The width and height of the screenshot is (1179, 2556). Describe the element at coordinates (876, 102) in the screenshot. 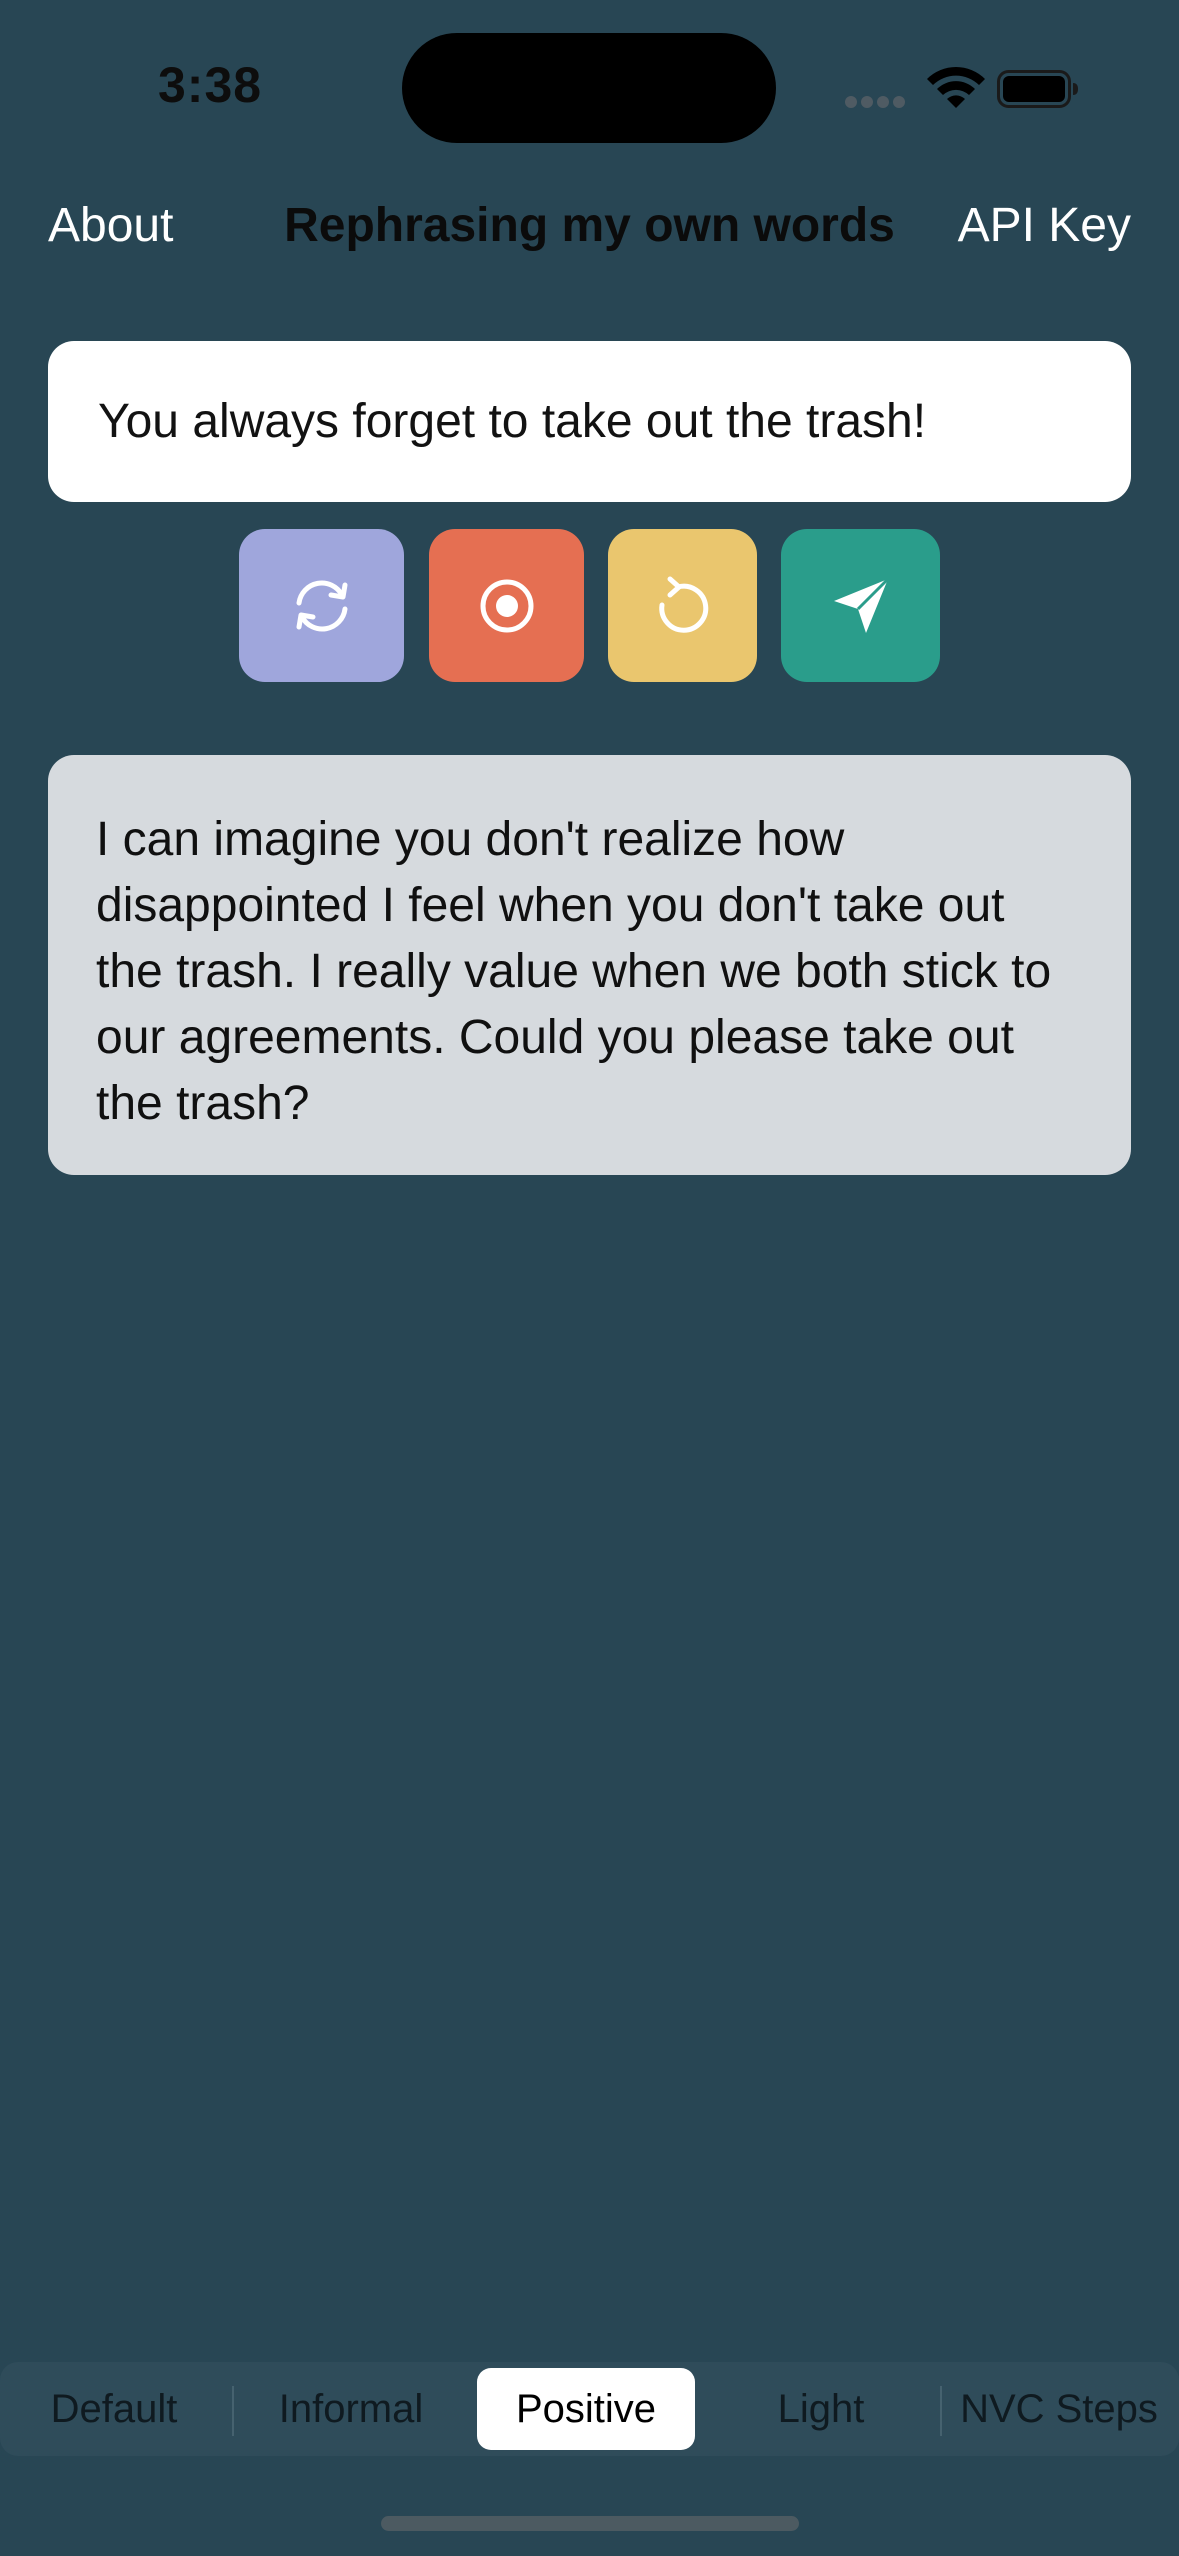

I see `cellular-signal-icon` at that location.